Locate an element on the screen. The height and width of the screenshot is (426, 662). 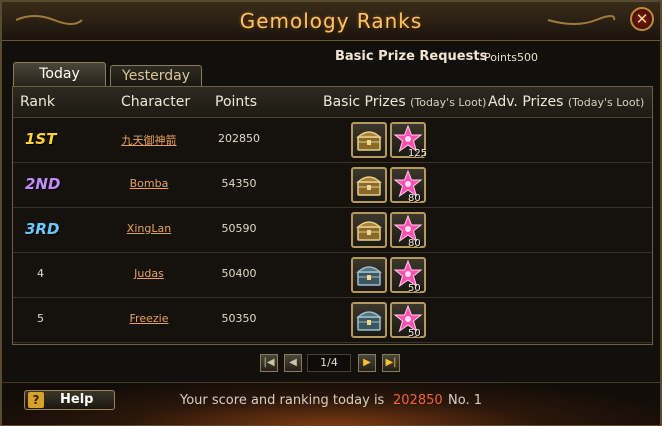
rank-cell: 3RD is located at coordinates (42, 229).